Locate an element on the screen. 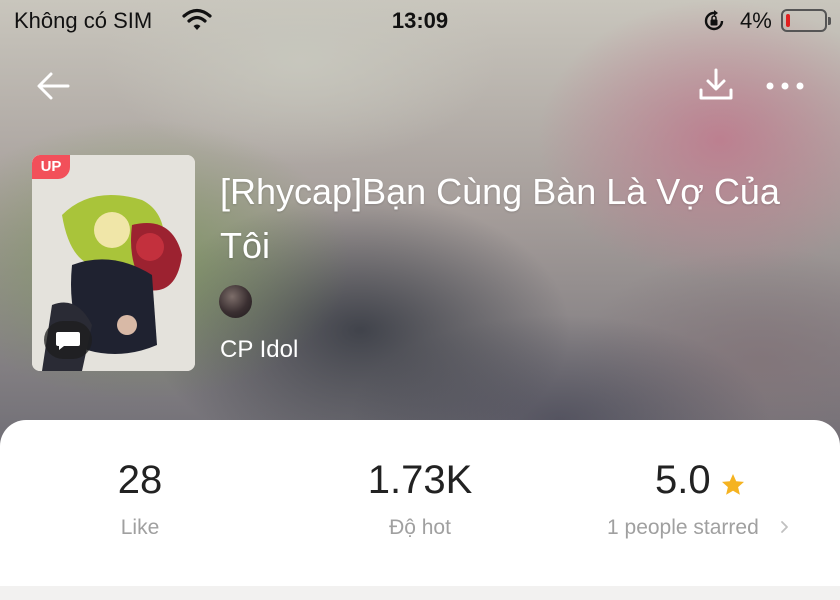 The height and width of the screenshot is (600, 840). download-icon is located at coordinates (716, 84).